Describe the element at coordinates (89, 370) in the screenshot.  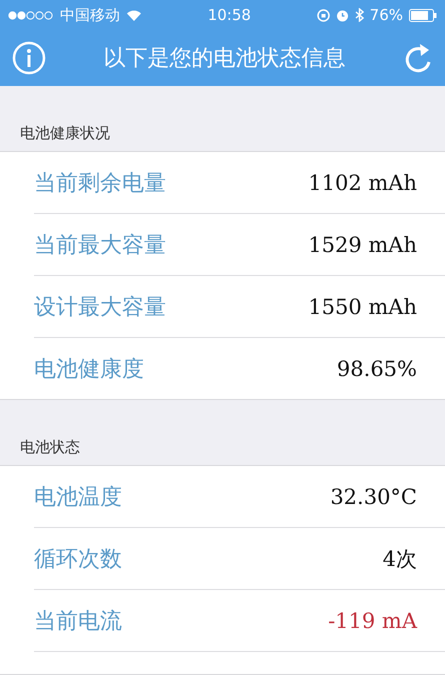
I see `row-label: 电池健康度` at that location.